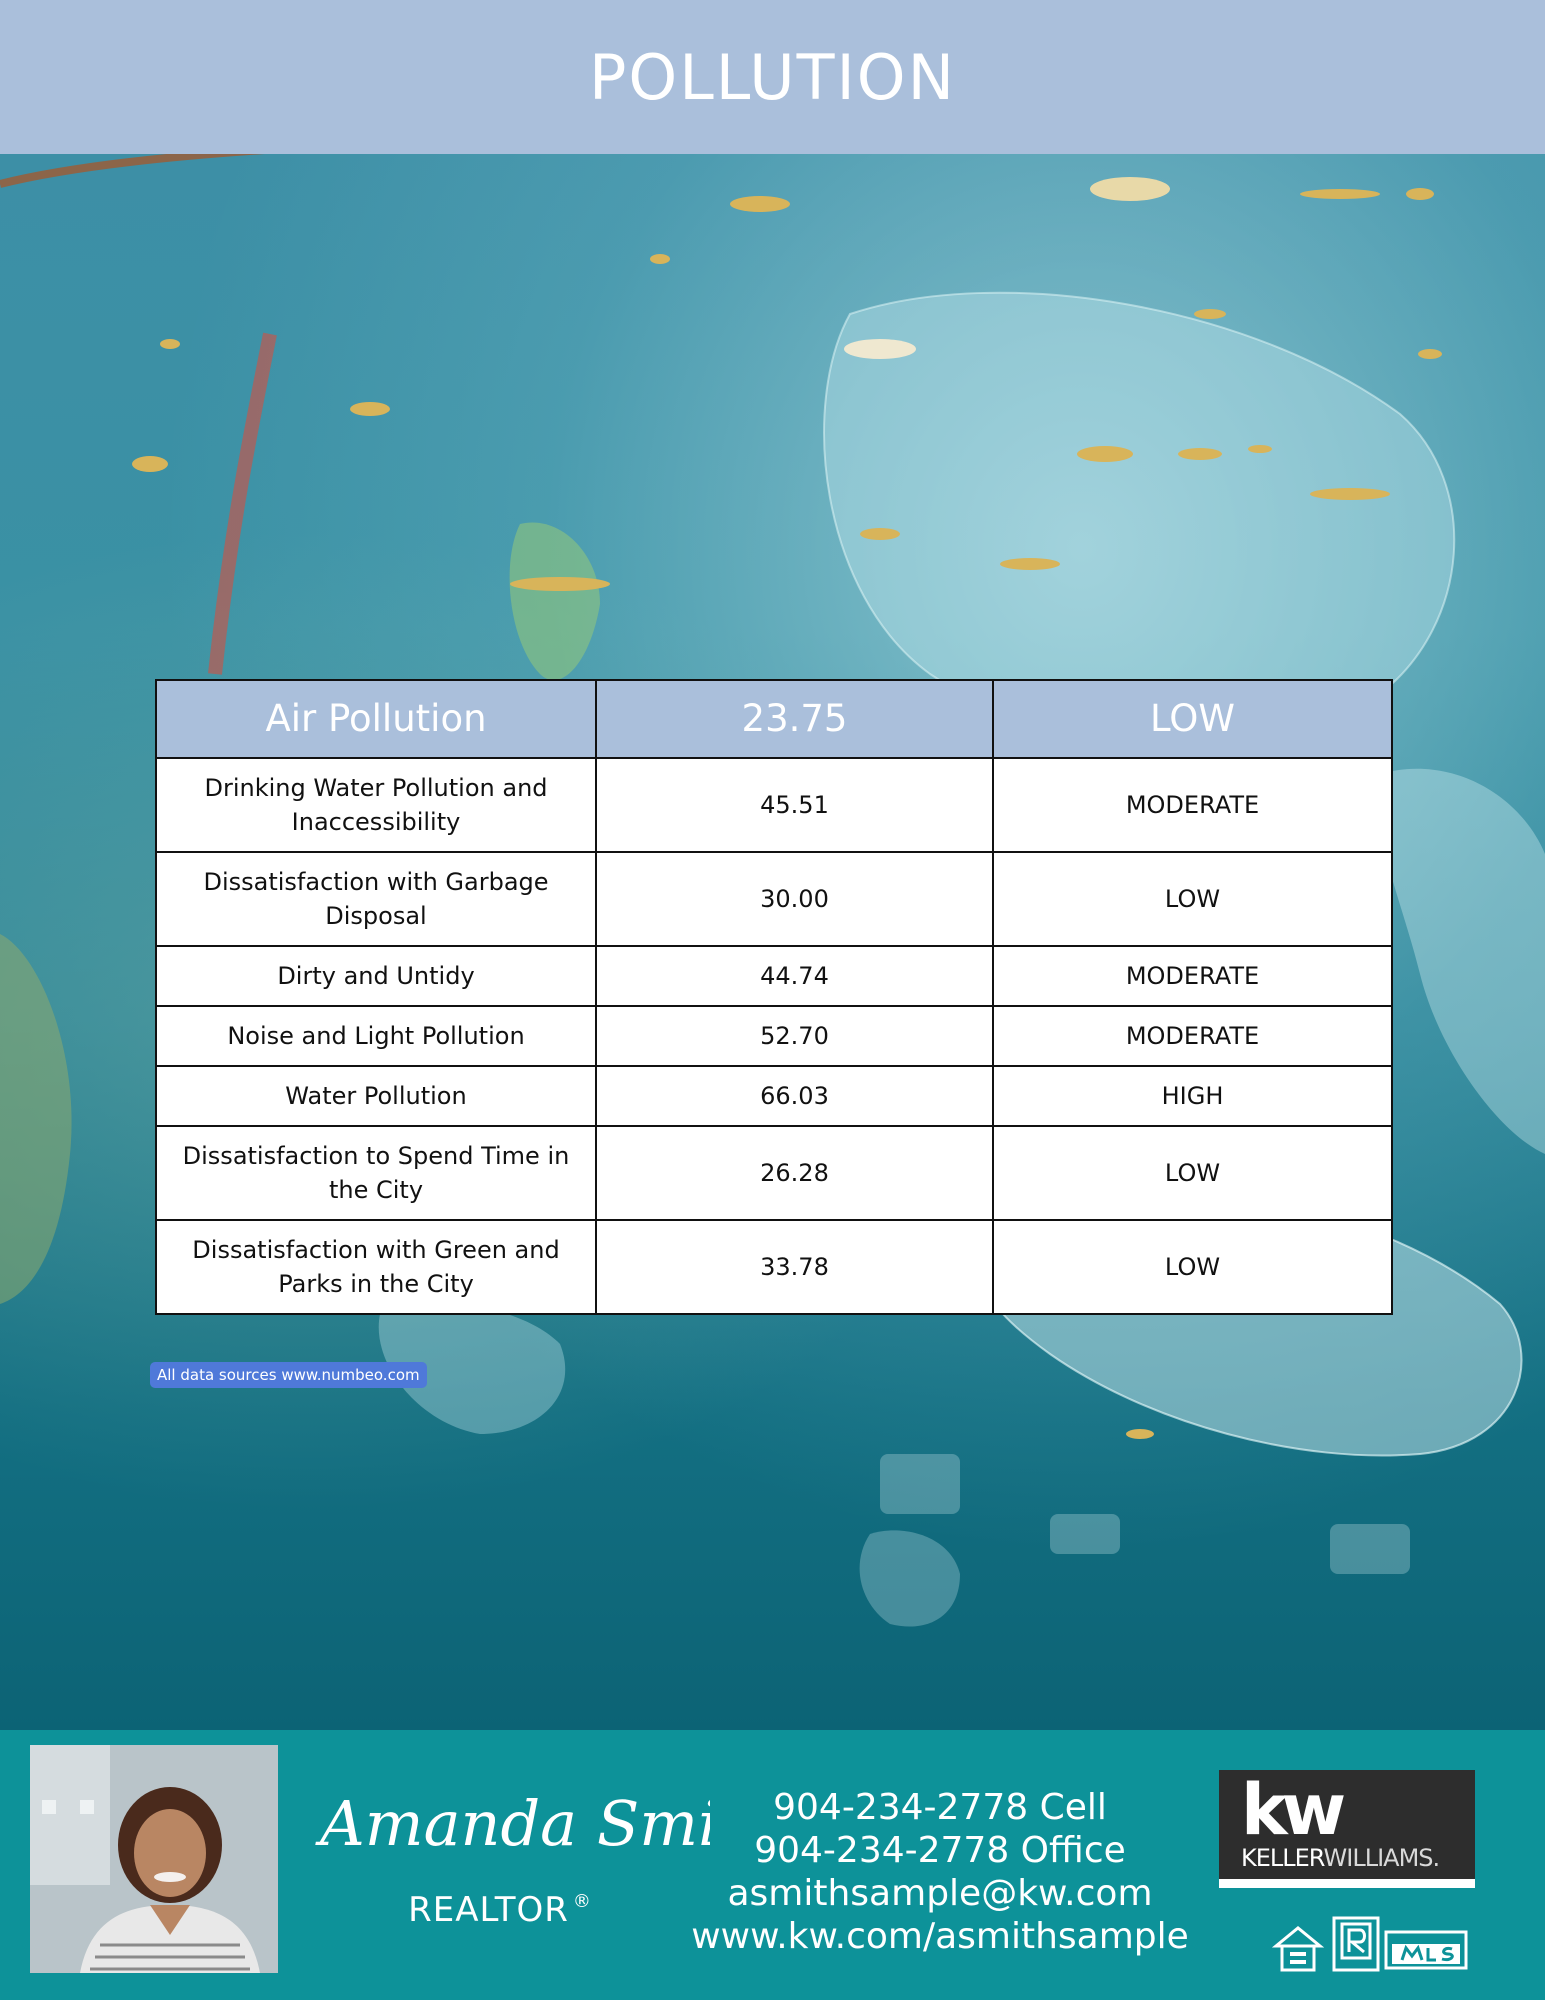 This screenshot has width=1545, height=2000. What do you see at coordinates (288, 1375) in the screenshot?
I see `data-source-note: All data sources www.numbeo.com` at bounding box center [288, 1375].